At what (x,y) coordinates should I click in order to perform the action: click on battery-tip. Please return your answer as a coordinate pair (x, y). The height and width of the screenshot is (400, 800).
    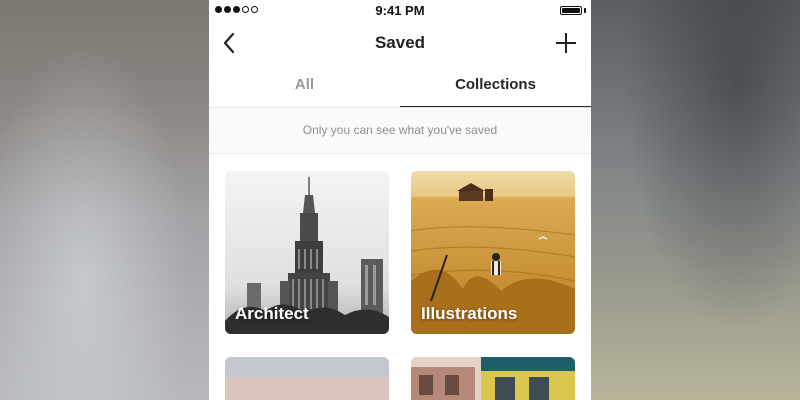
    Looking at the image, I should click on (585, 10).